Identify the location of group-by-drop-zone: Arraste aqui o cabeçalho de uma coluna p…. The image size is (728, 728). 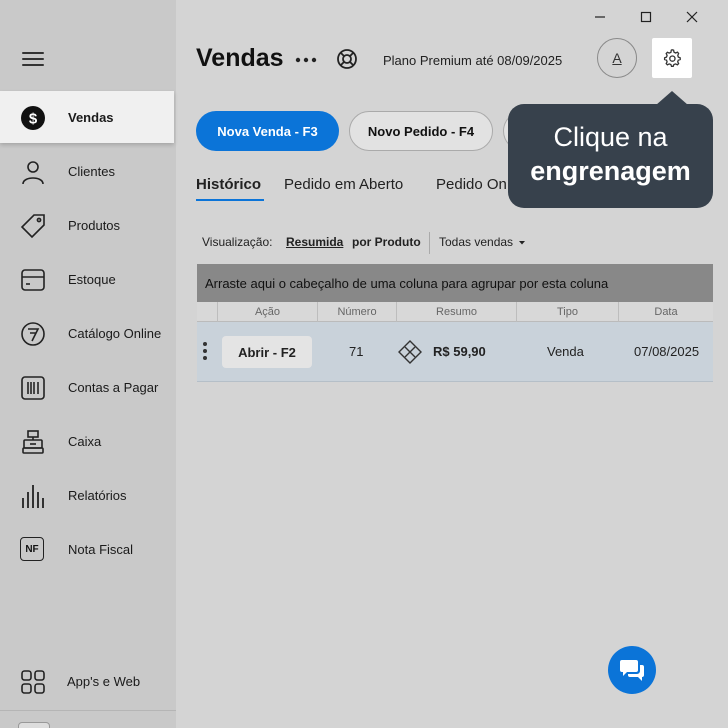
(455, 283).